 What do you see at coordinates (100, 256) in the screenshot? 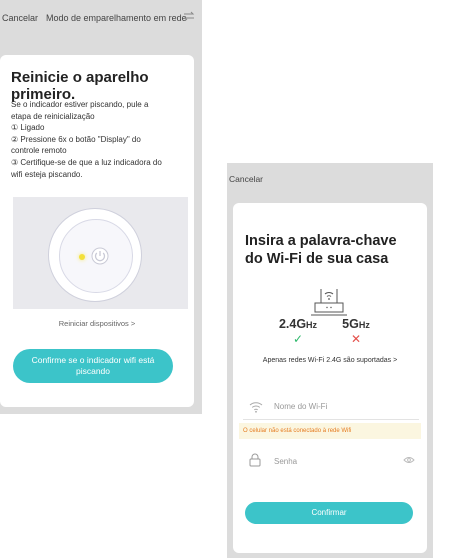
I see `power-icon` at bounding box center [100, 256].